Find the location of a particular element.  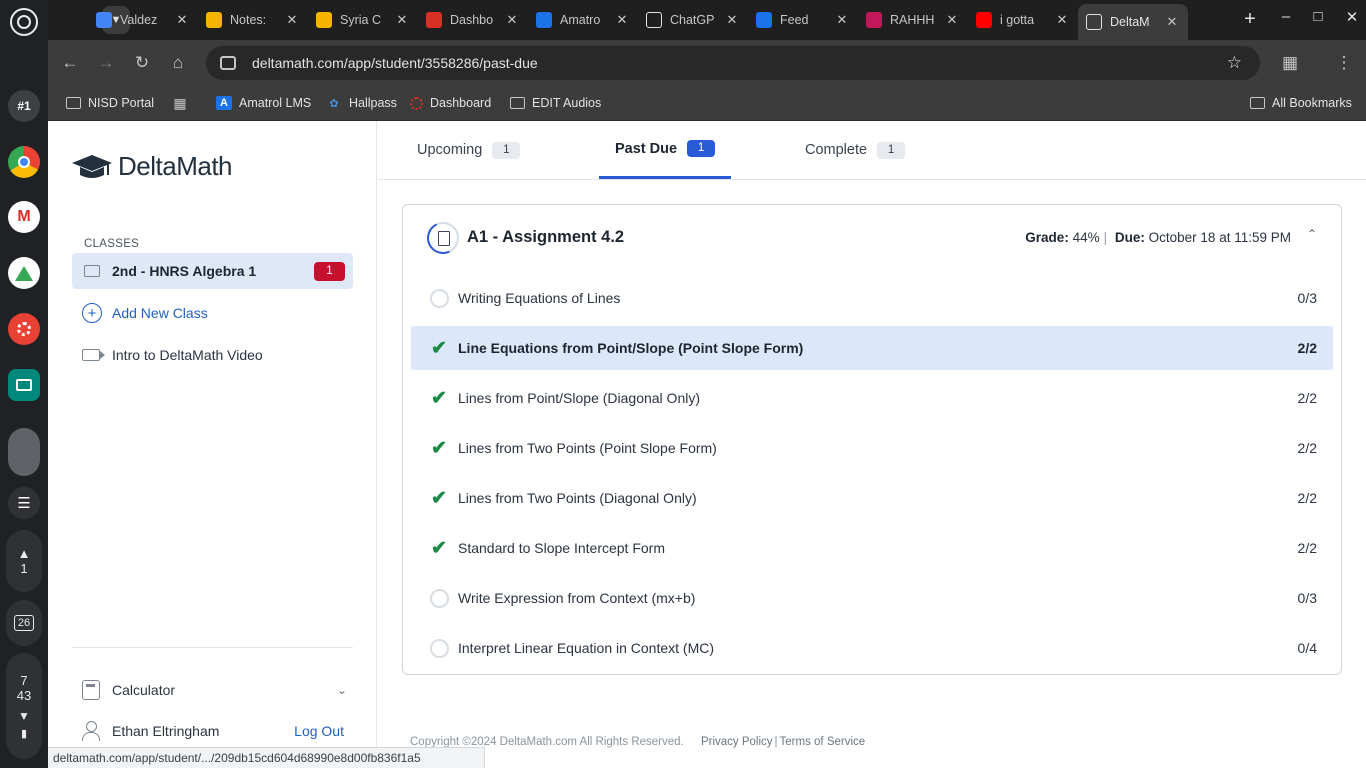

tab-label: DeltaM is located at coordinates (1130, 22).